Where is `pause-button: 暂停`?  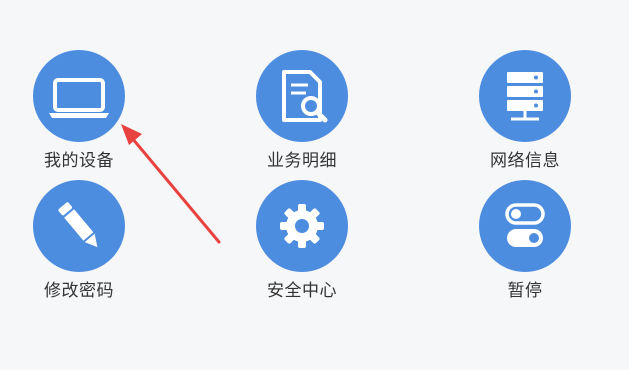 pause-button: 暂停 is located at coordinates (524, 245).